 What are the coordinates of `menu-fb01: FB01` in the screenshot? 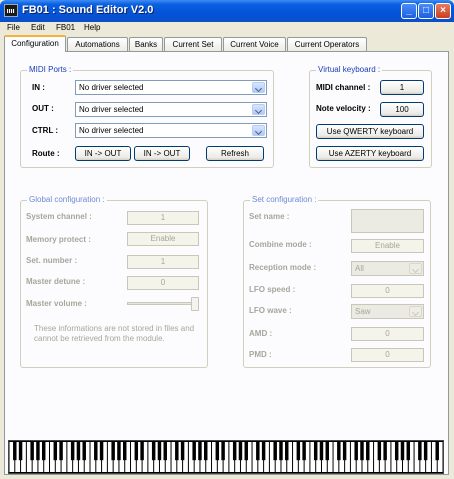 It's located at (65, 27).